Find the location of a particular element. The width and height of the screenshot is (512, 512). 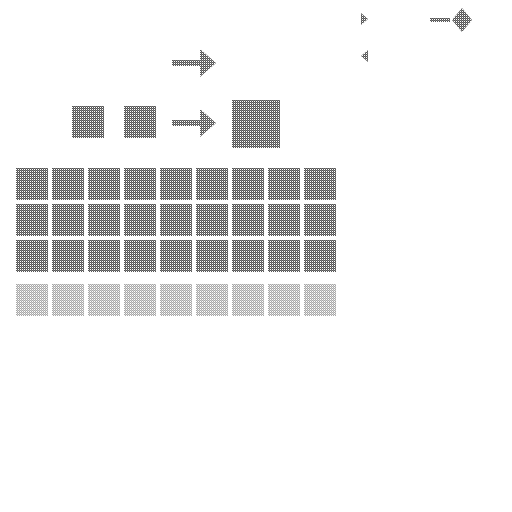

merge-example is located at coordinates (176, 124).